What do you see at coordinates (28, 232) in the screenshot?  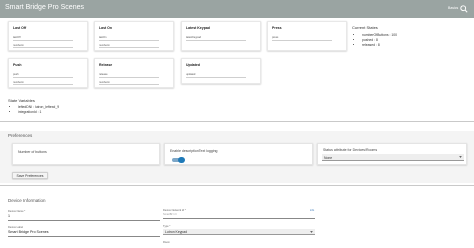 I see `device-label-input: Smart Bridge Pro Scenes` at bounding box center [28, 232].